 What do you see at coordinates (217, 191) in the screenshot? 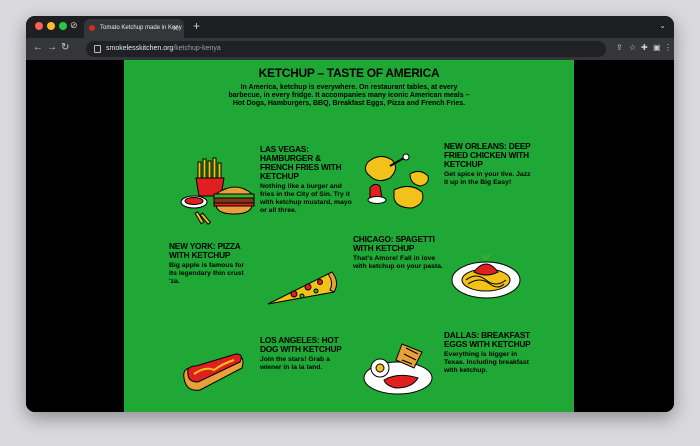
I see `burger-fries-illustration` at bounding box center [217, 191].